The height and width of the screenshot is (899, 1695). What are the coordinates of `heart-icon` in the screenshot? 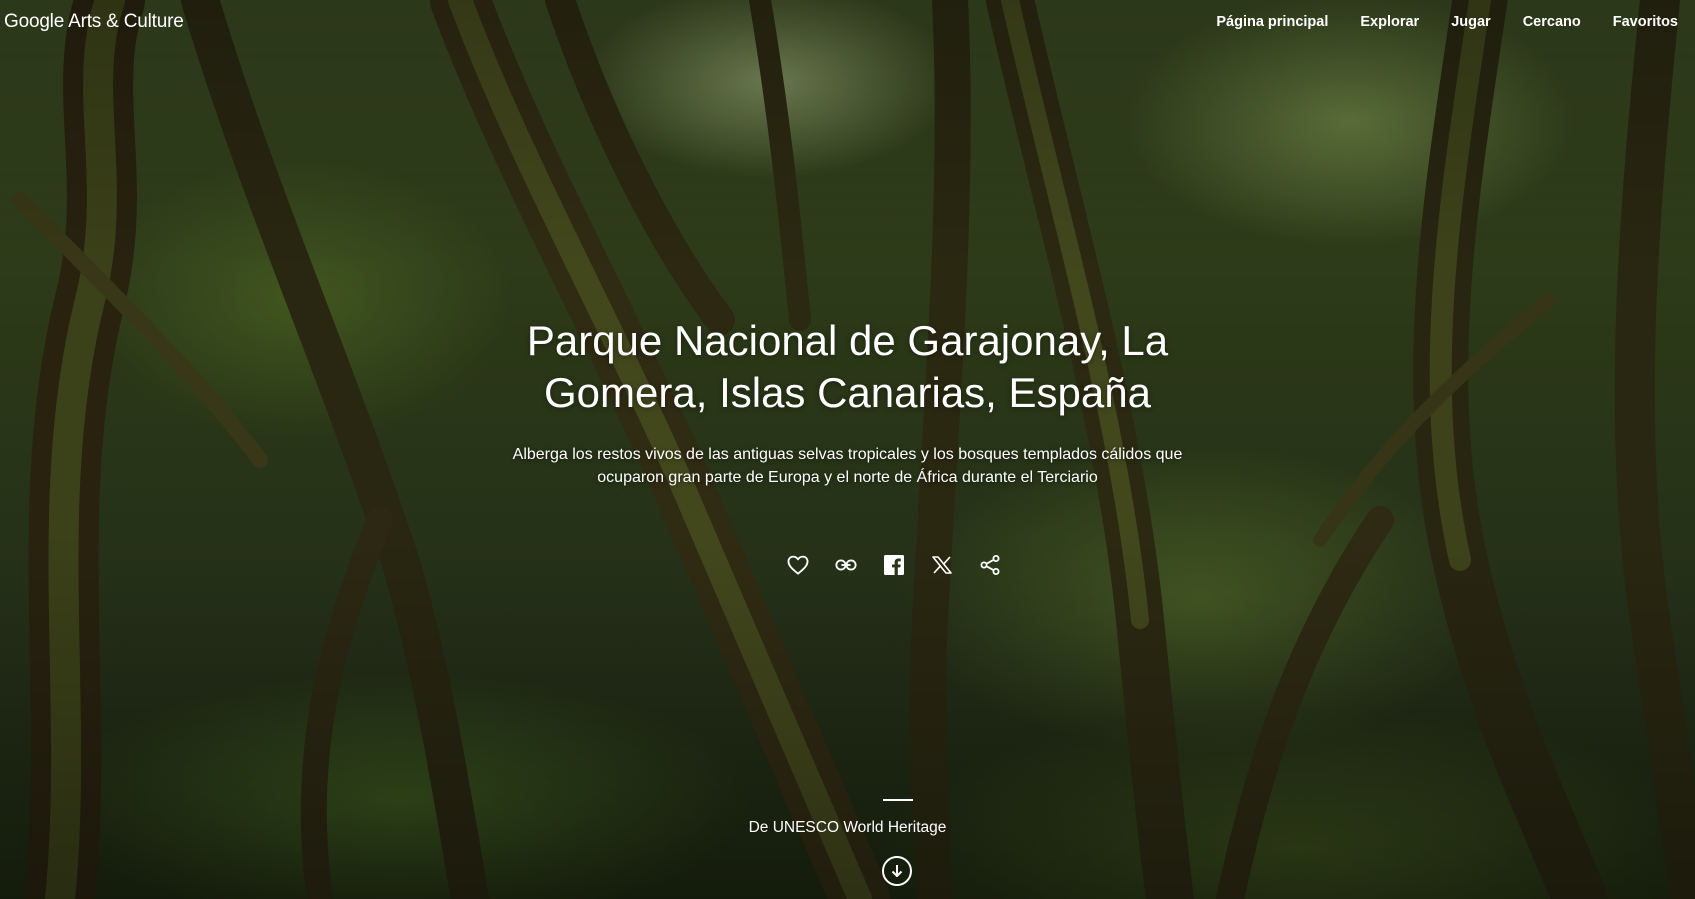 It's located at (798, 565).